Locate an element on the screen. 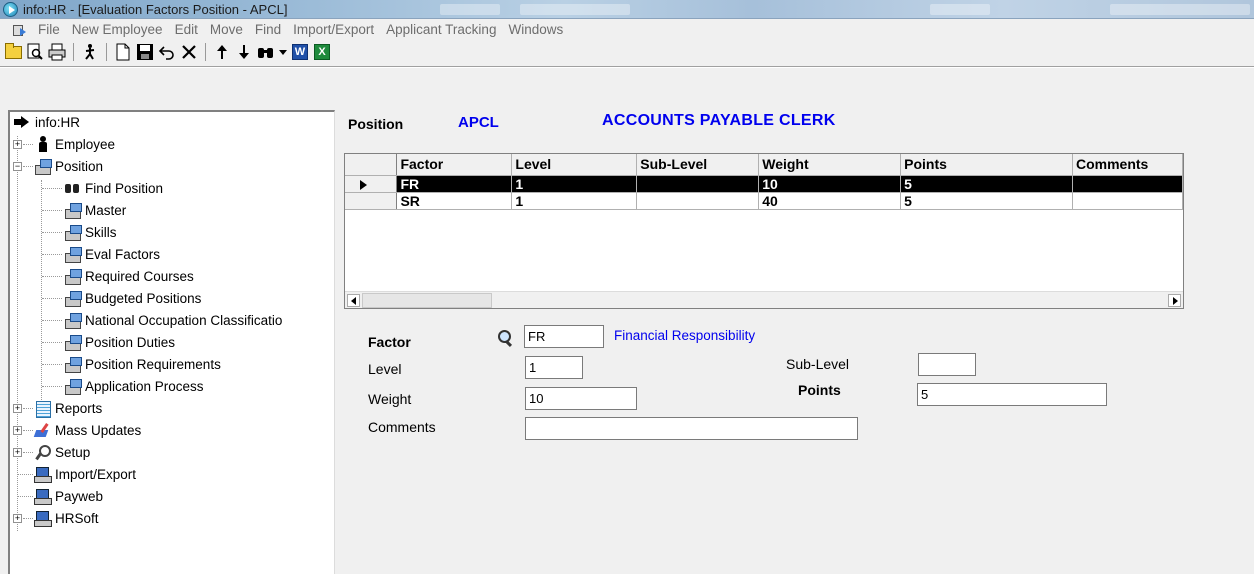  comments-field is located at coordinates (691, 428).